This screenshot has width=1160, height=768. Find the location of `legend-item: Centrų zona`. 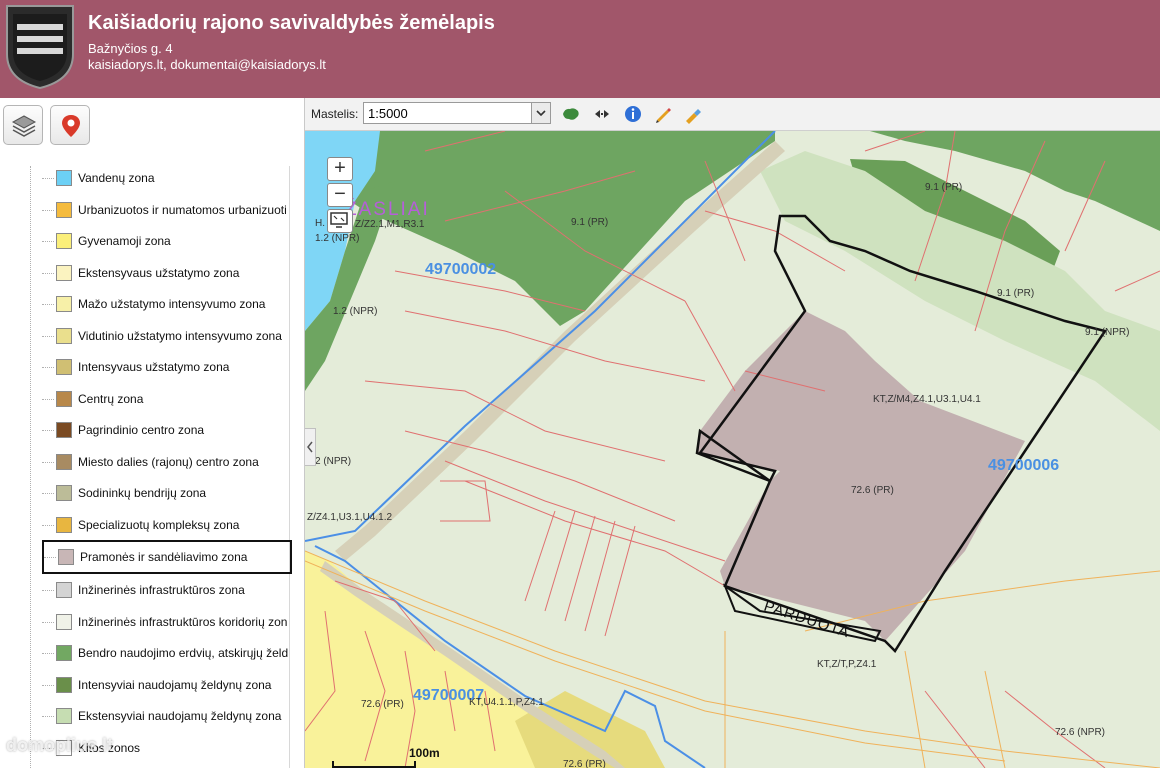

legend-item: Centrų zona is located at coordinates (167, 400).